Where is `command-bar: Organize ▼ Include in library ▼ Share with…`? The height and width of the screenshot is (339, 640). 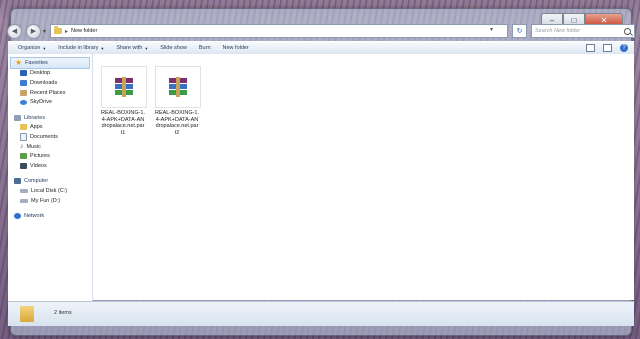 command-bar: Organize ▼ Include in library ▼ Share with… is located at coordinates (321, 48).